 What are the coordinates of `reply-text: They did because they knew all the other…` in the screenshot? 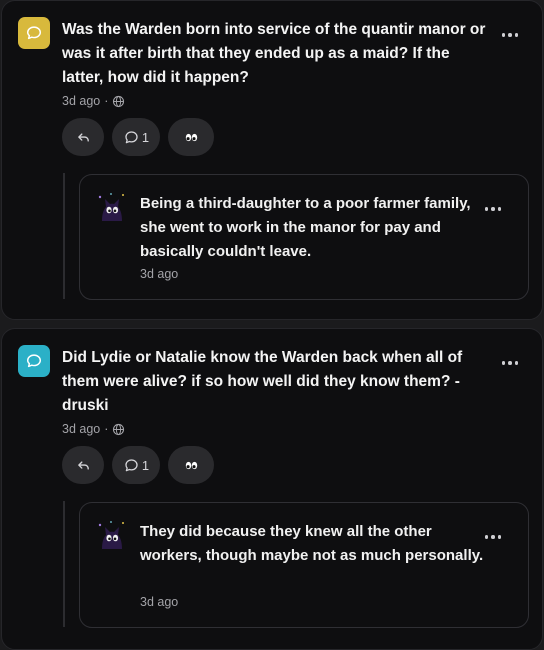 It's located at (312, 543).